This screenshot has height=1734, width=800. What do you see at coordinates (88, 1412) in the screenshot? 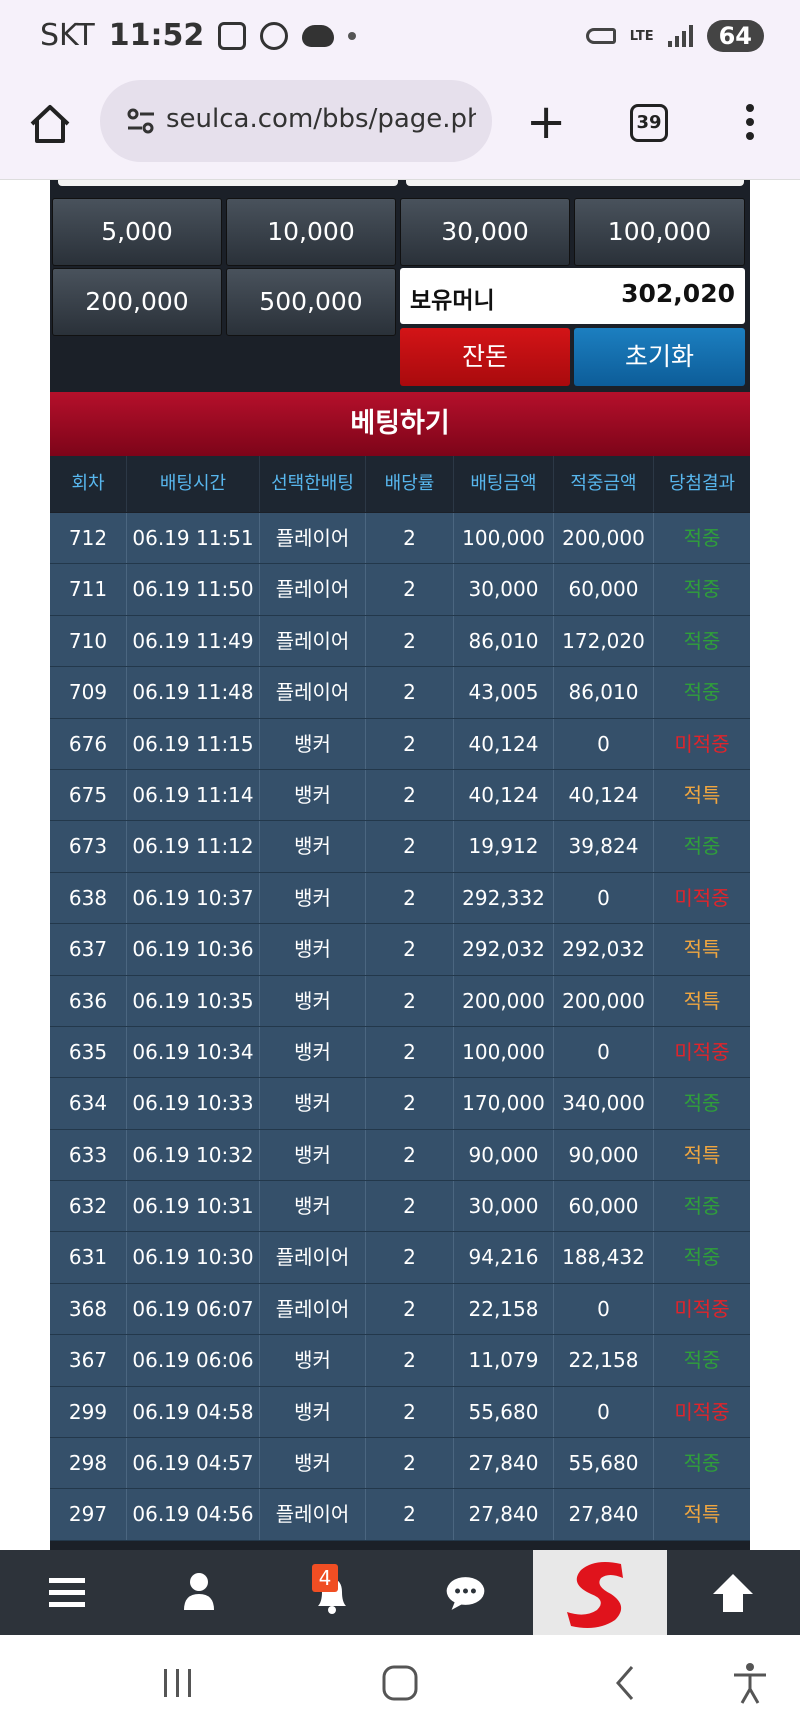
I see `round-cell: 299` at bounding box center [88, 1412].